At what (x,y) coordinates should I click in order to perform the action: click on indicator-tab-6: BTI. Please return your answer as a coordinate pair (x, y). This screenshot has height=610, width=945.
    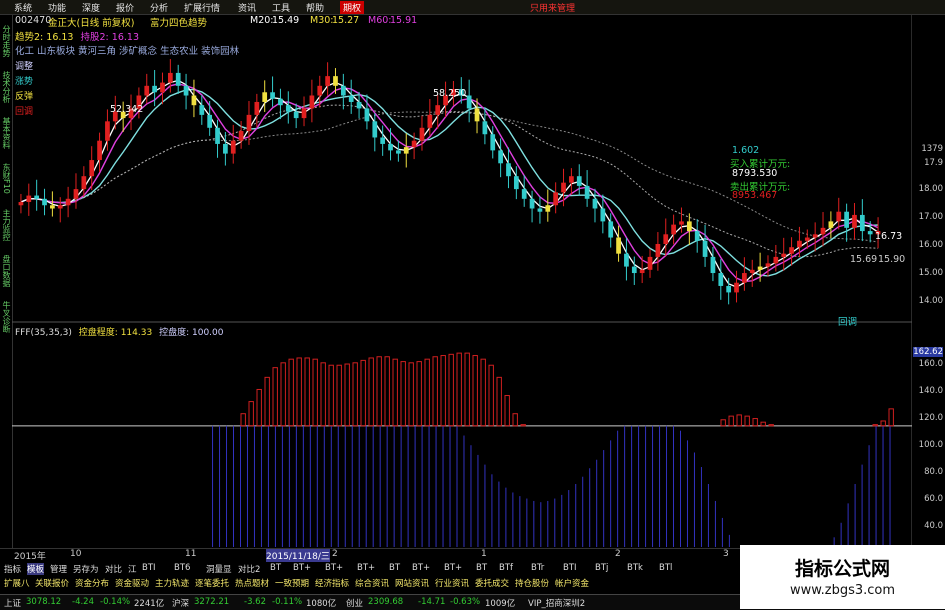
    Looking at the image, I should click on (149, 568).